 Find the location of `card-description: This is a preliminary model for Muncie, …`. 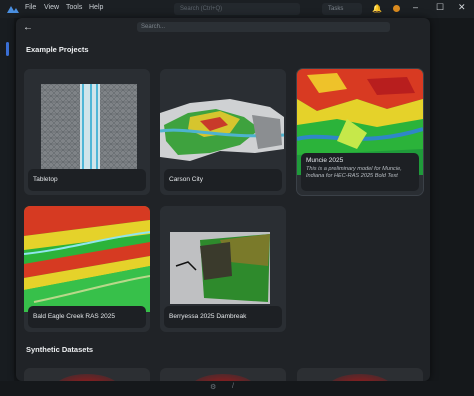

card-description: This is a preliminary model for Muncie, … is located at coordinates (354, 172).